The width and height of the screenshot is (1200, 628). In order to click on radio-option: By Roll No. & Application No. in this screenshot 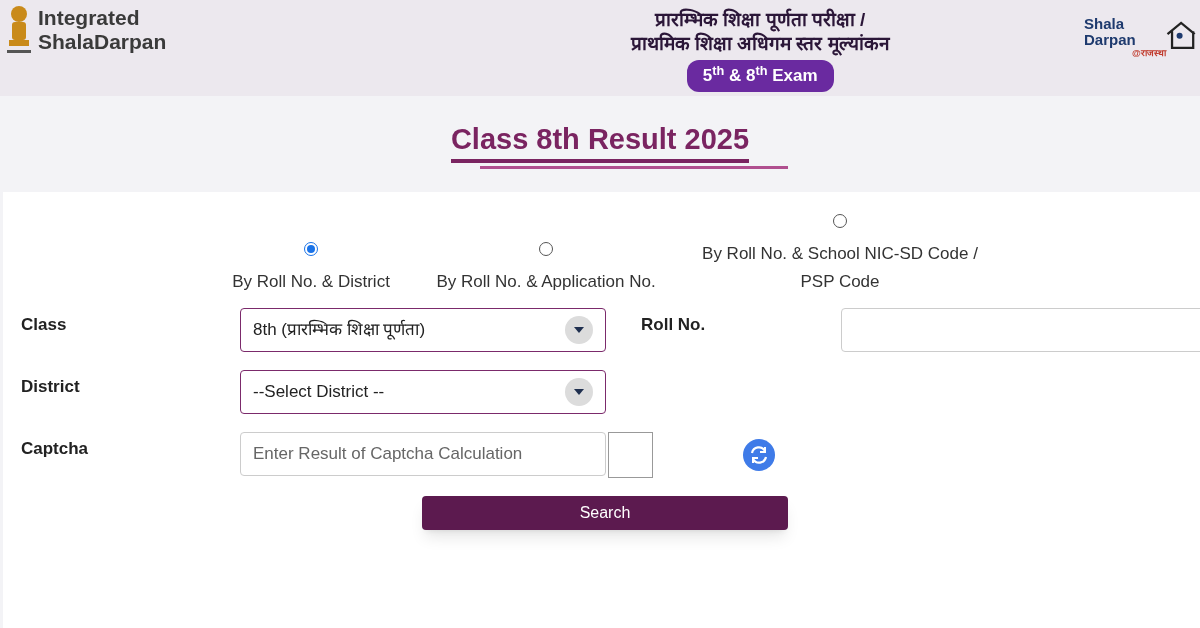, I will do `click(546, 269)`.